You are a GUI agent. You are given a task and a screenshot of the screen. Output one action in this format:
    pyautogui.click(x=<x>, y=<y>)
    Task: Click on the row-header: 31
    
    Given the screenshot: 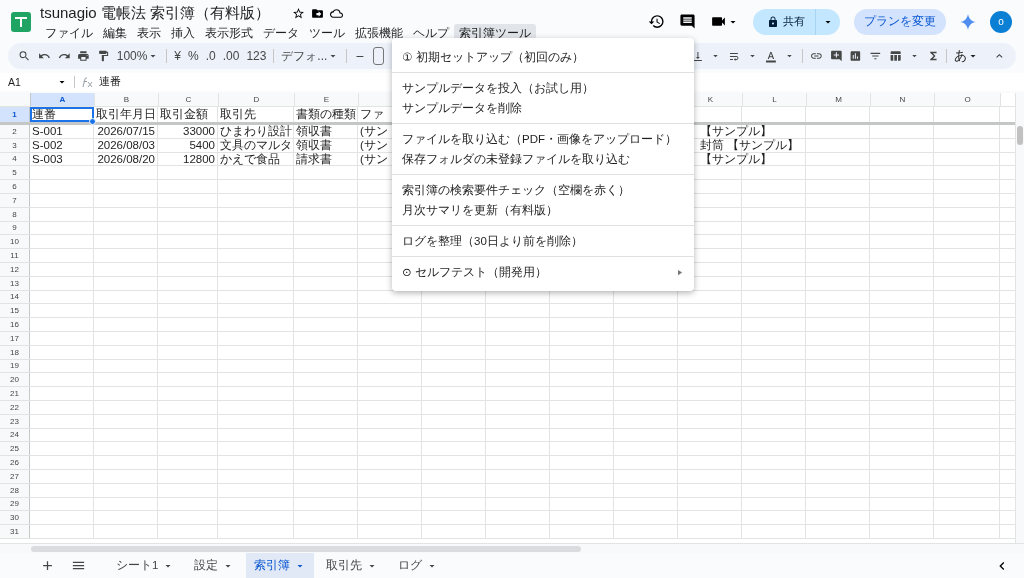 What is the action you would take?
    pyautogui.click(x=15, y=531)
    